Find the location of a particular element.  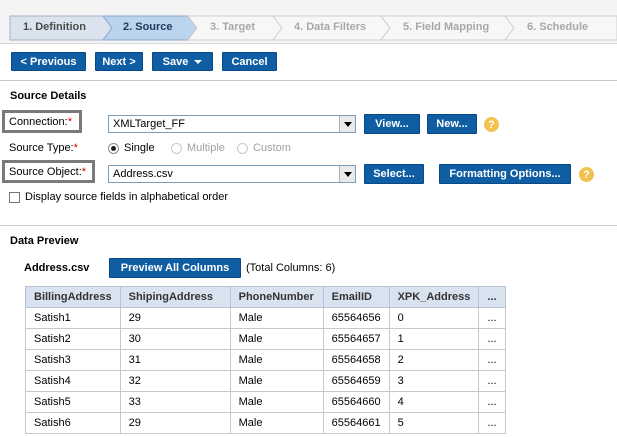

connection-select: XMLTarget_FF is located at coordinates (232, 124).